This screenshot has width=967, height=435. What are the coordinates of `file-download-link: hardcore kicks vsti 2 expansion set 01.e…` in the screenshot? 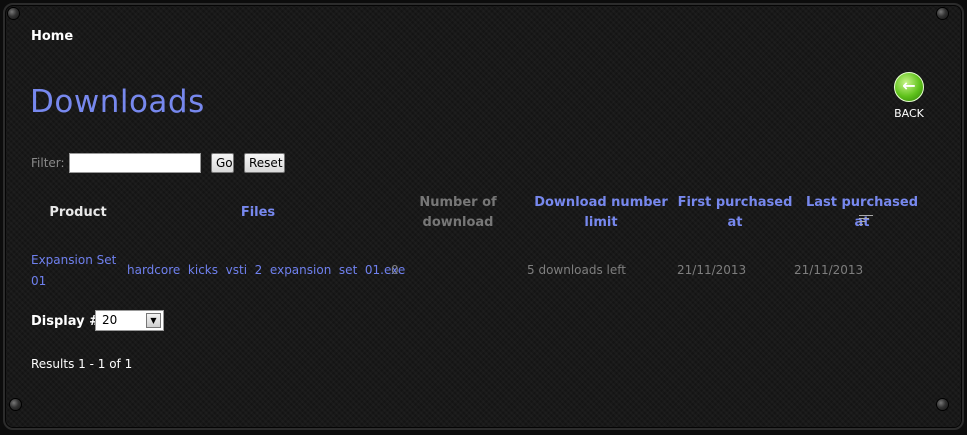 It's located at (266, 270).